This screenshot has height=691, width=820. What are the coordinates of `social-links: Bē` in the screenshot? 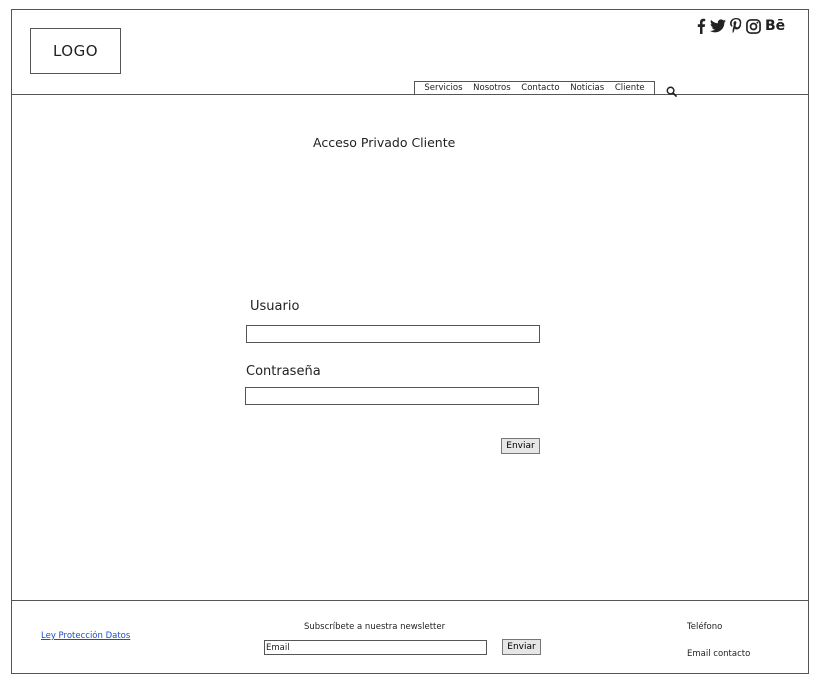 It's located at (740, 26).